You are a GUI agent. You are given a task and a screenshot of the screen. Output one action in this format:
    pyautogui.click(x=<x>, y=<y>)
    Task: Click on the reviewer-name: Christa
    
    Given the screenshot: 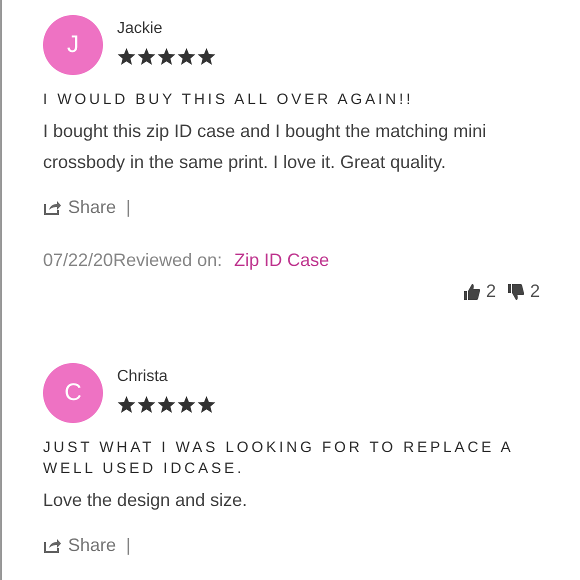 What is the action you would take?
    pyautogui.click(x=143, y=377)
    